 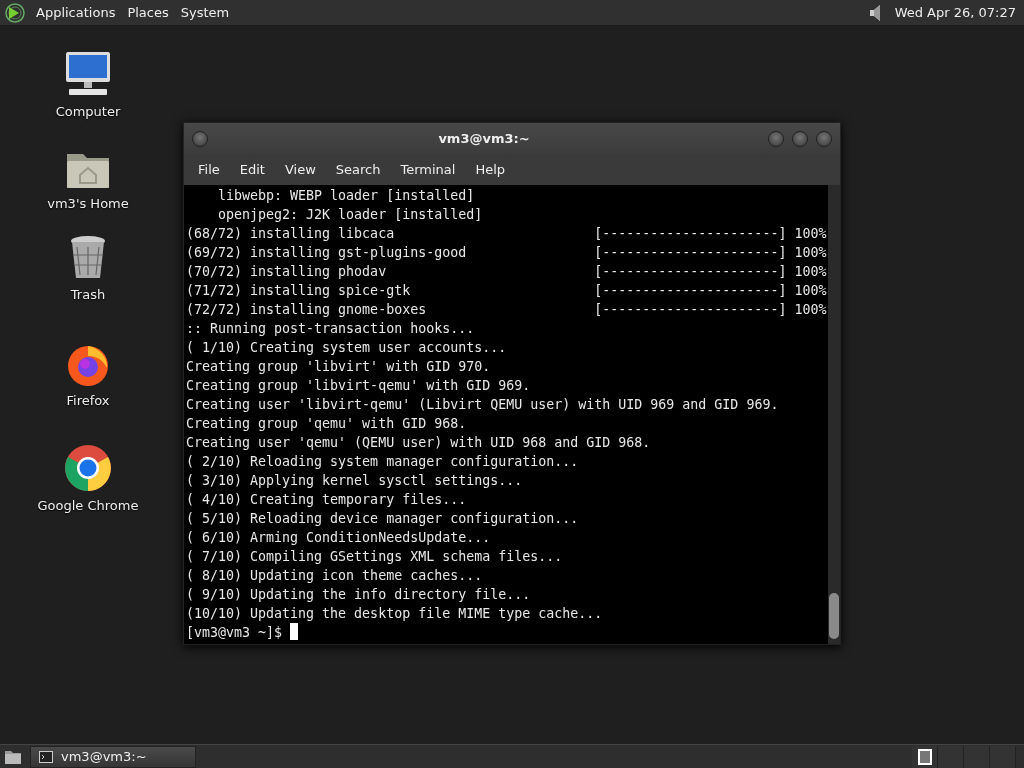 What do you see at coordinates (88, 203) in the screenshot?
I see `desktop-icon-label: vm3's Home` at bounding box center [88, 203].